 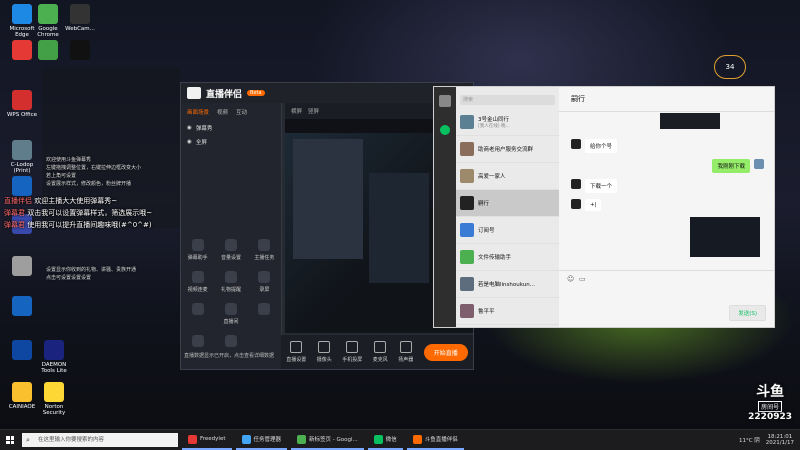 I want to click on weather-status: 11°C 阴, so click(x=749, y=440).